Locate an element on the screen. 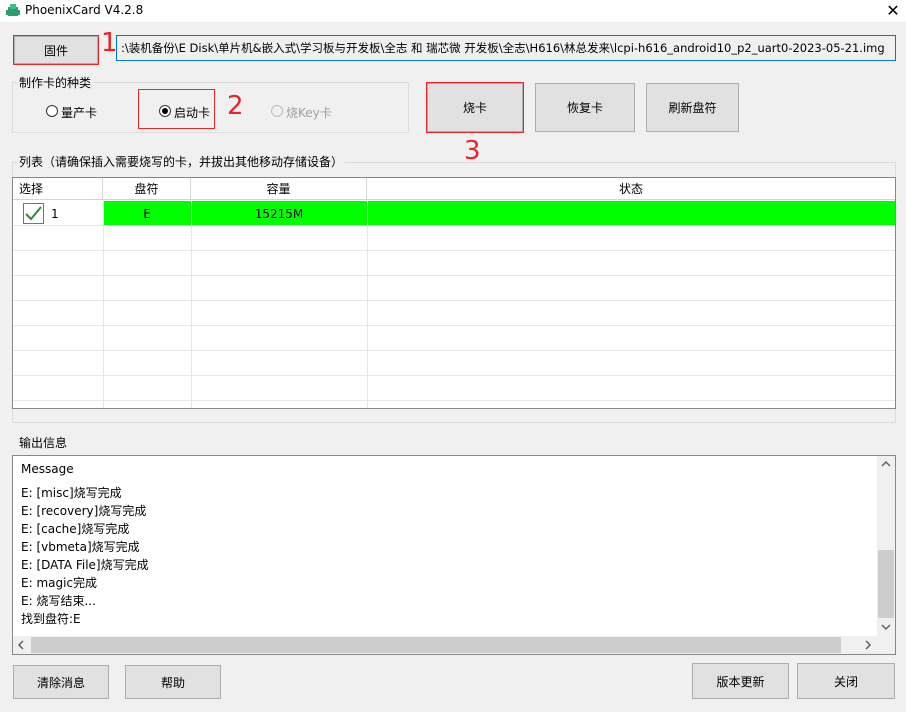 The image size is (906, 712). card-list-title: 列表（请确保插入需要烧写的卡，并拔出其他移动存储设备） is located at coordinates (181, 161).